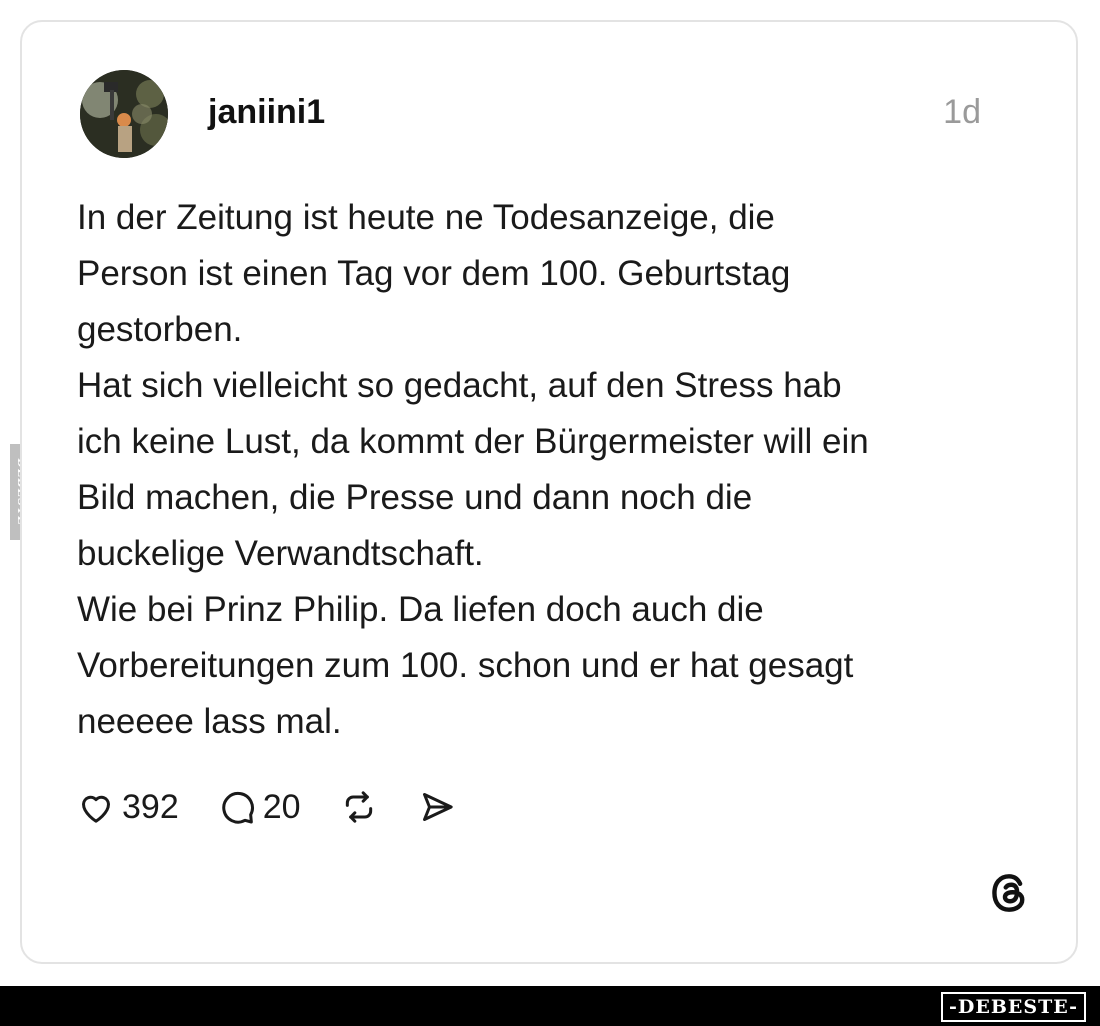  Describe the element at coordinates (96, 807) in the screenshot. I see `heart-icon` at that location.